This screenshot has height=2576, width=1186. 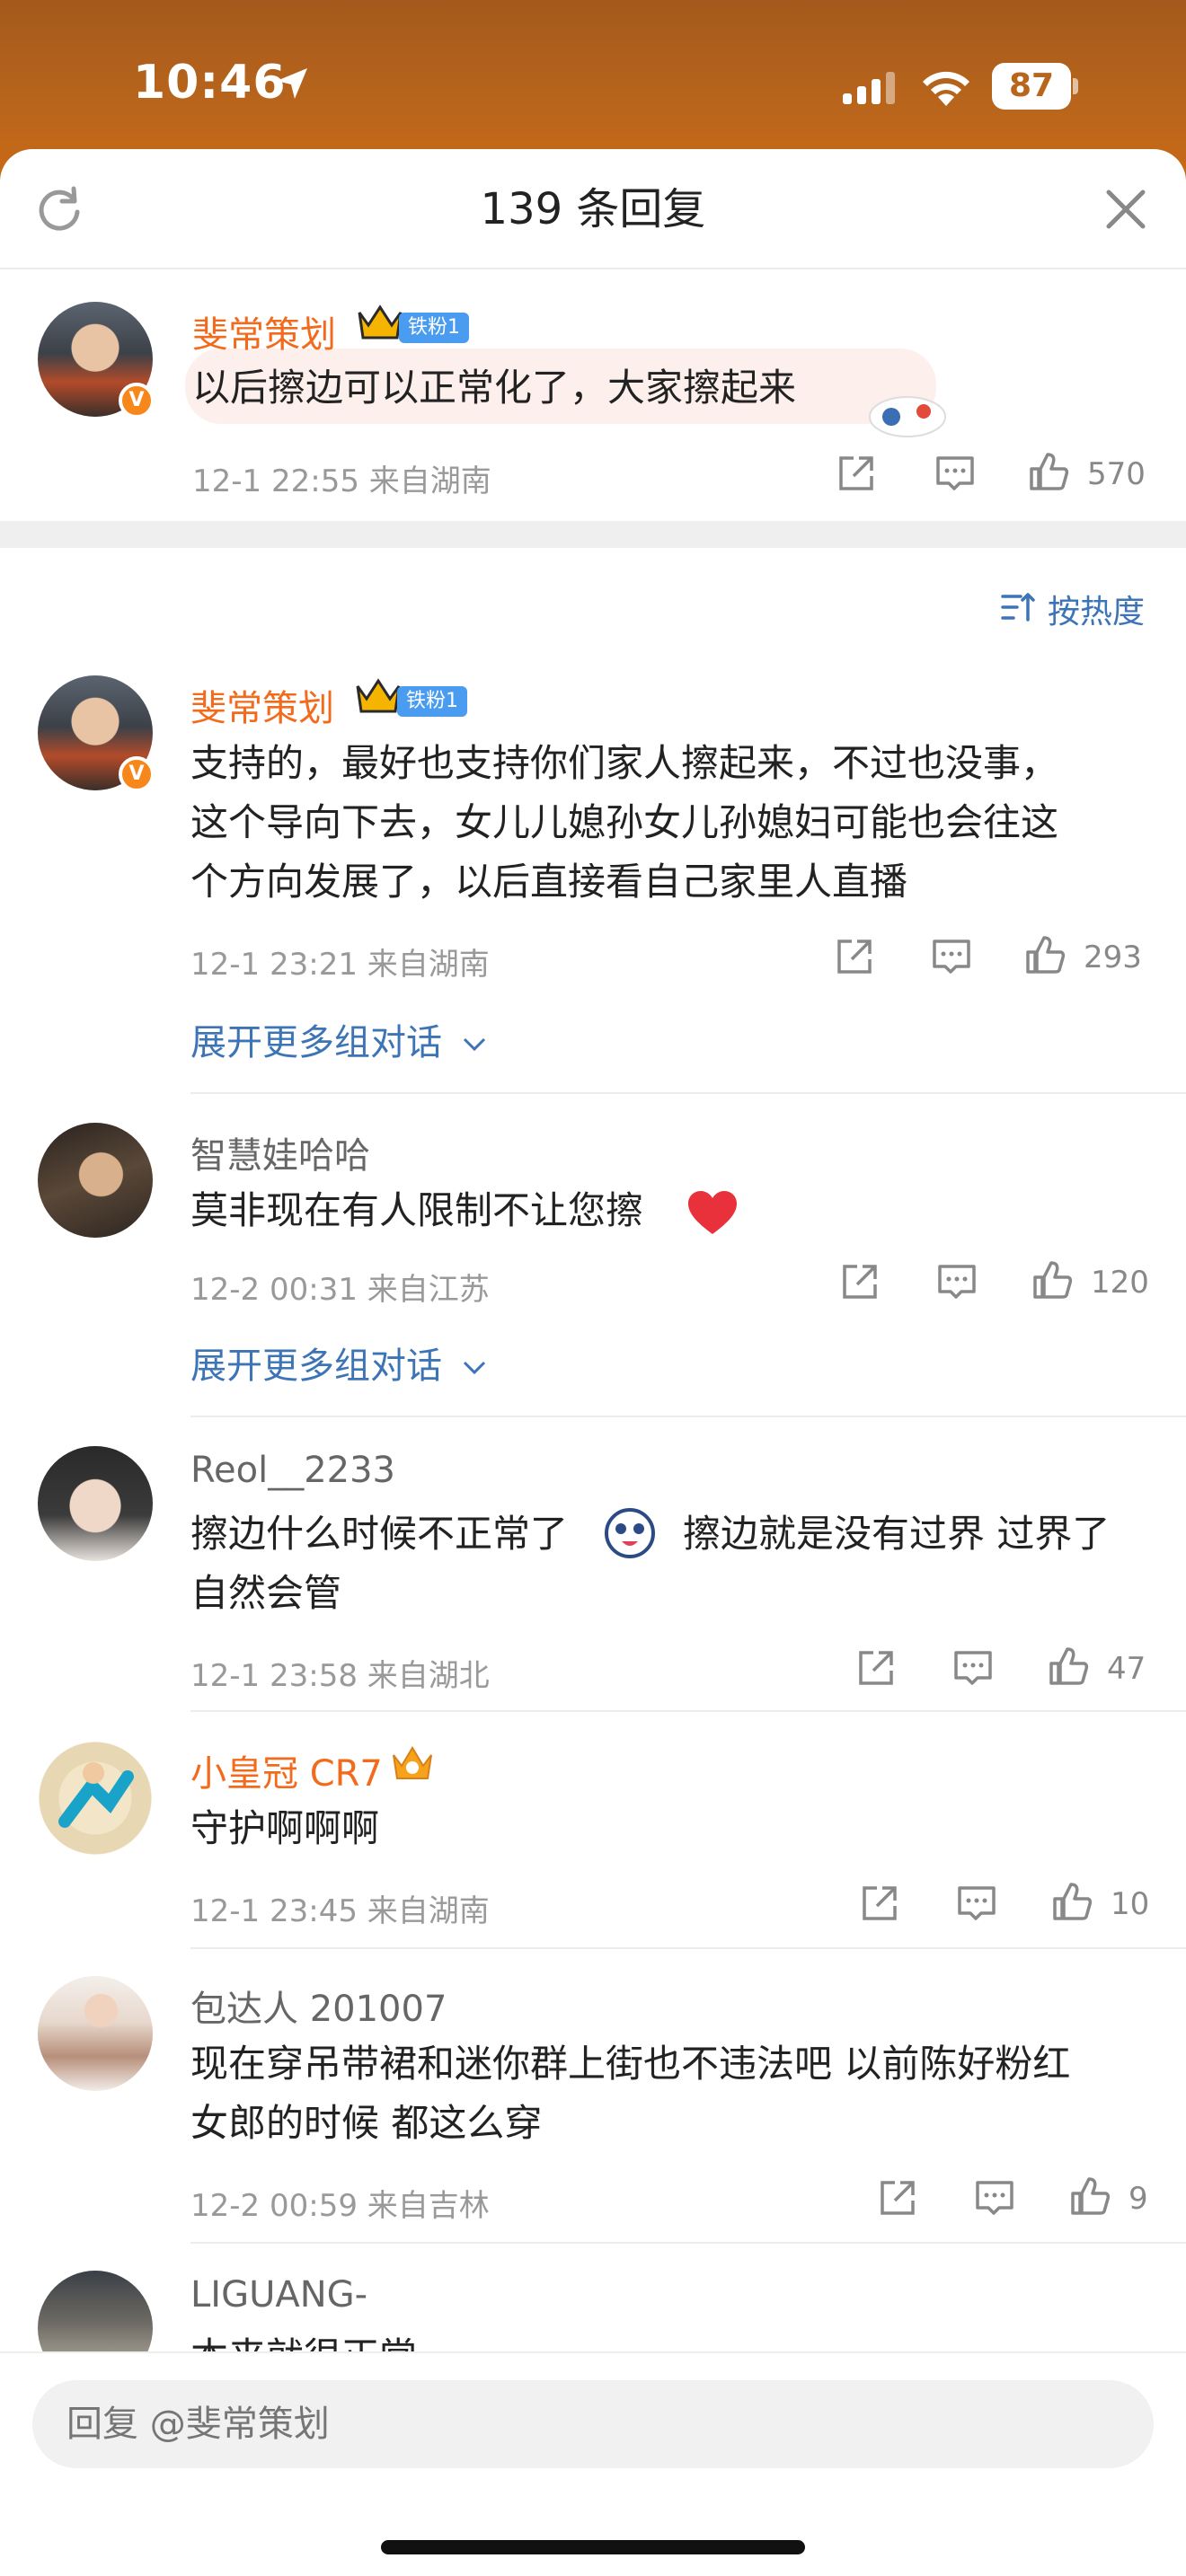 What do you see at coordinates (593, 76) in the screenshot?
I see `status-bar: 10:46 87` at bounding box center [593, 76].